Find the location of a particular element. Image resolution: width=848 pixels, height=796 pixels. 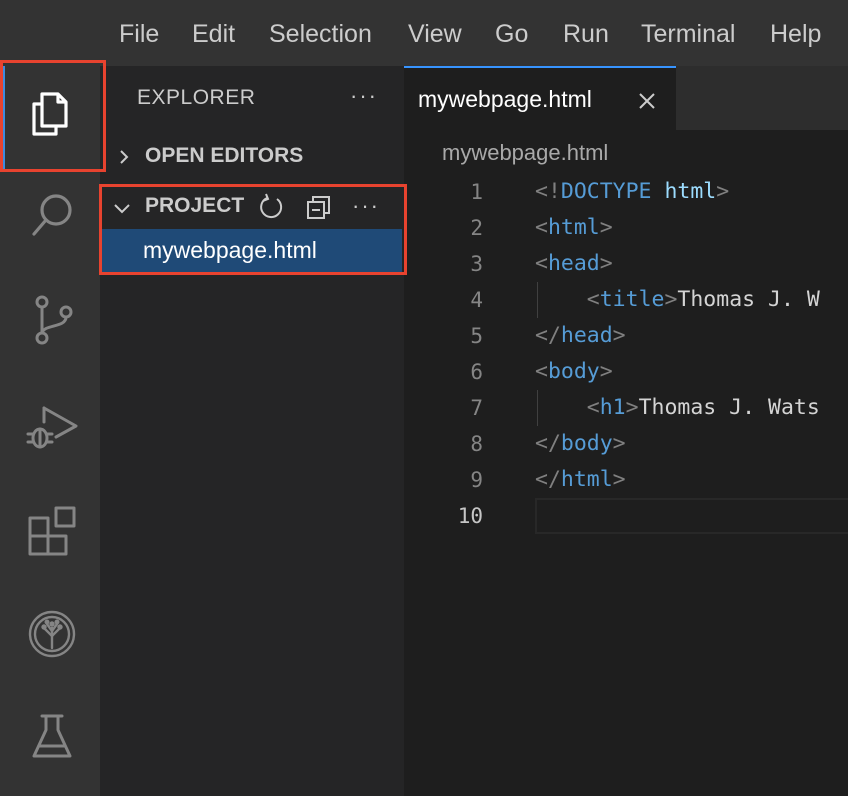

close-icon is located at coordinates (647, 101).